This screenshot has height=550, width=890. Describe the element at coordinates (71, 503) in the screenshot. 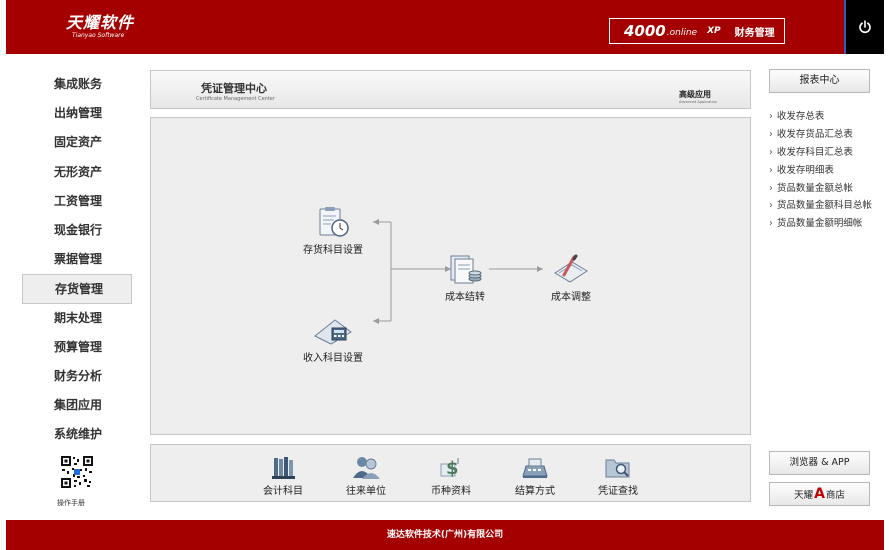

I see `manual-label: 操作手册` at that location.